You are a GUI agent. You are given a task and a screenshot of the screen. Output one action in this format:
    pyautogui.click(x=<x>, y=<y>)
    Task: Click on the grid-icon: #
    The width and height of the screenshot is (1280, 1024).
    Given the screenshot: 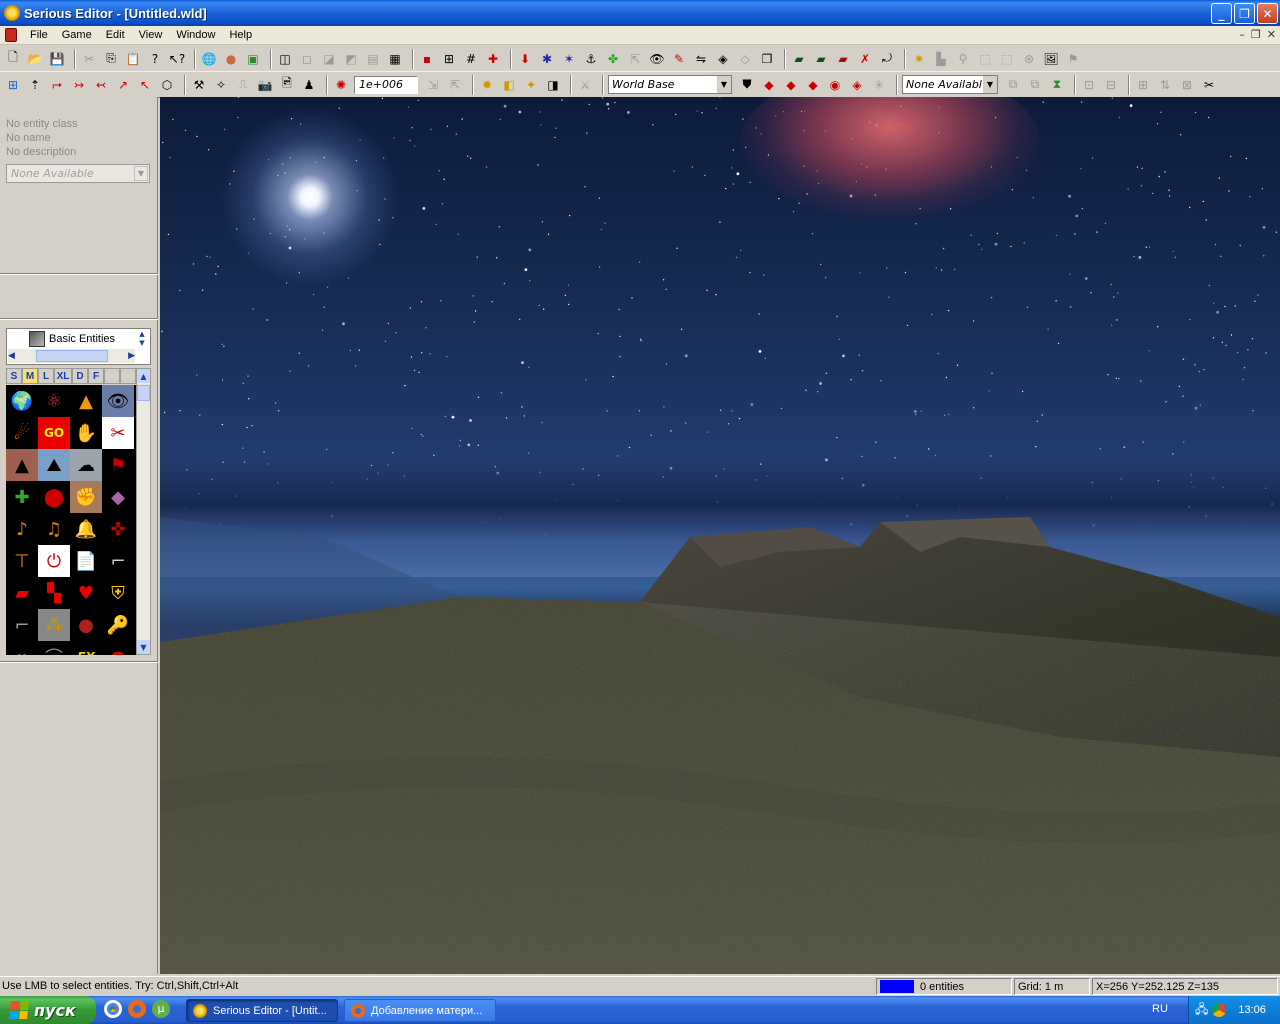 What is the action you would take?
    pyautogui.click(x=471, y=59)
    